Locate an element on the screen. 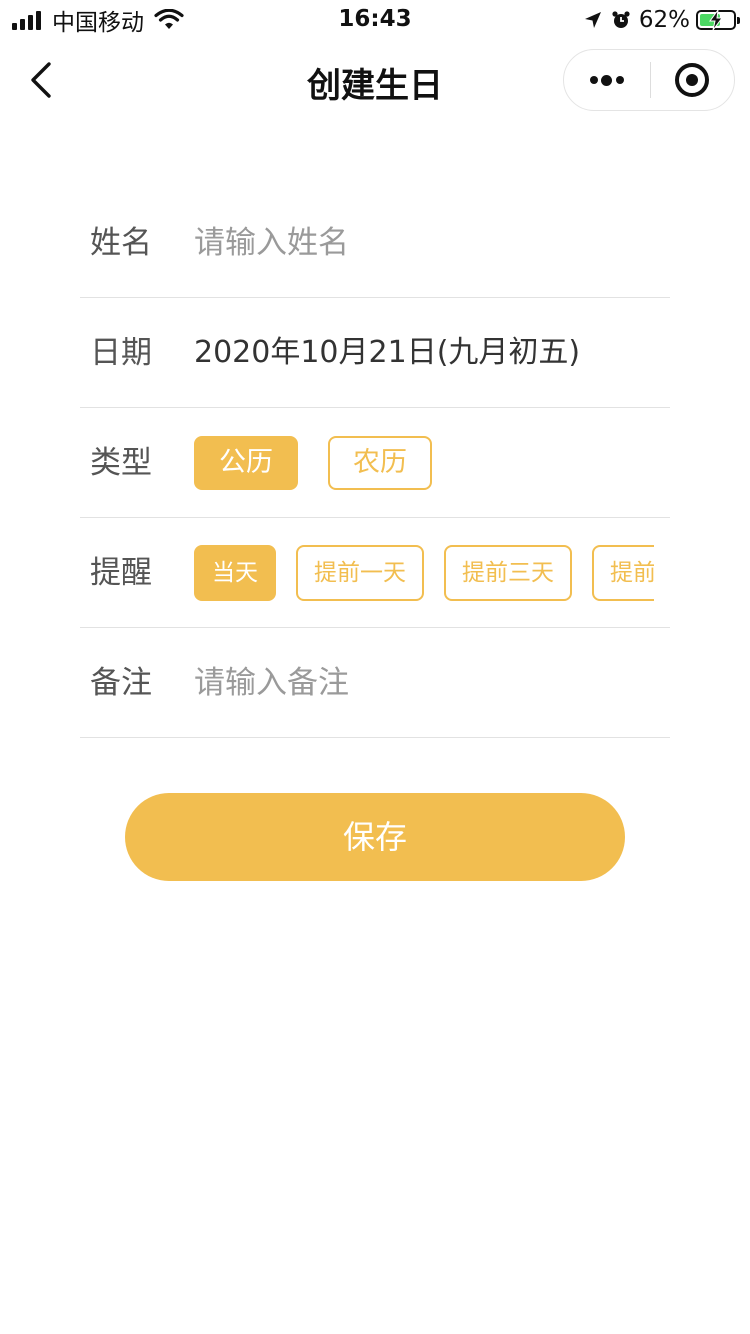 The image size is (750, 1334). save-button: 保存 is located at coordinates (375, 837).